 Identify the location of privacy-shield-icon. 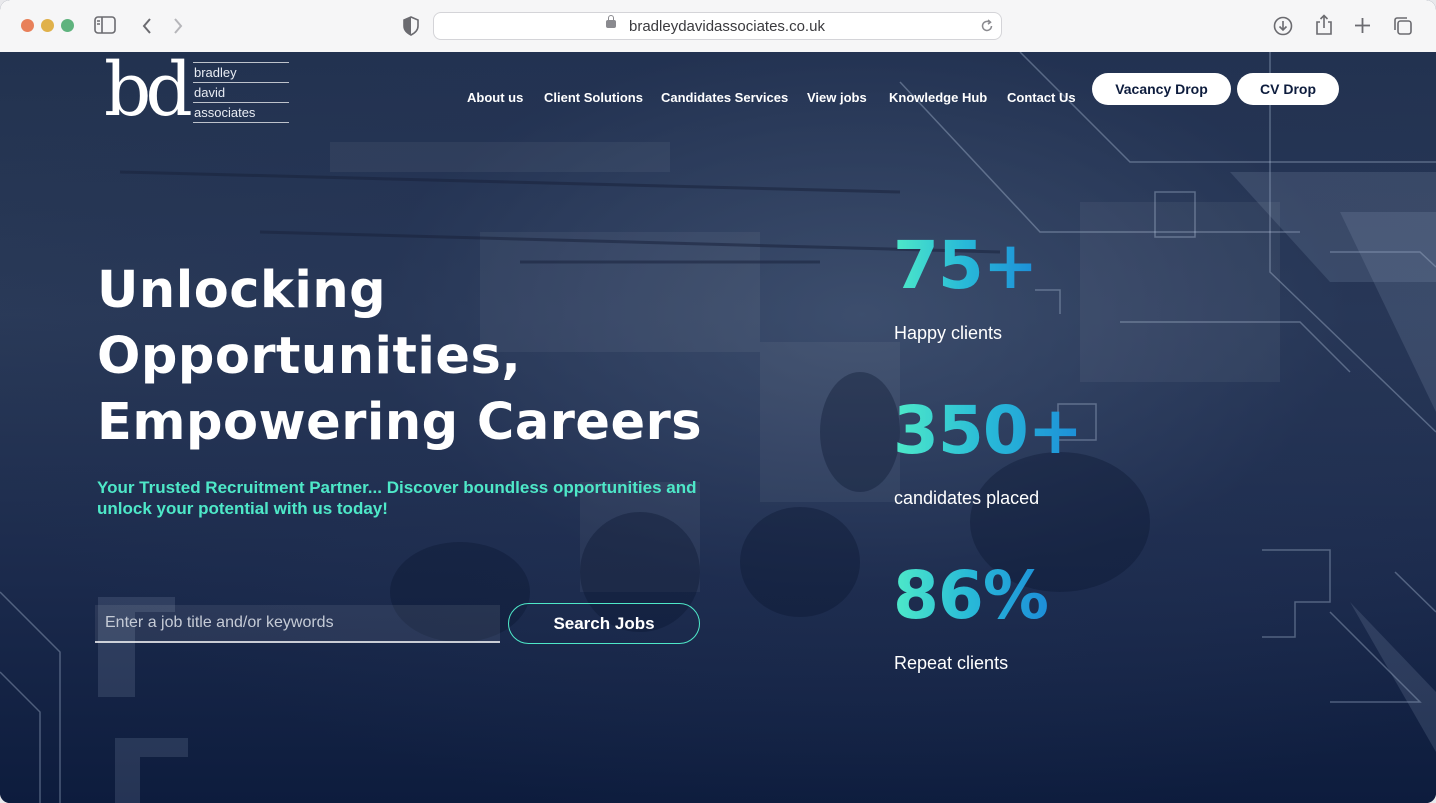
(411, 26).